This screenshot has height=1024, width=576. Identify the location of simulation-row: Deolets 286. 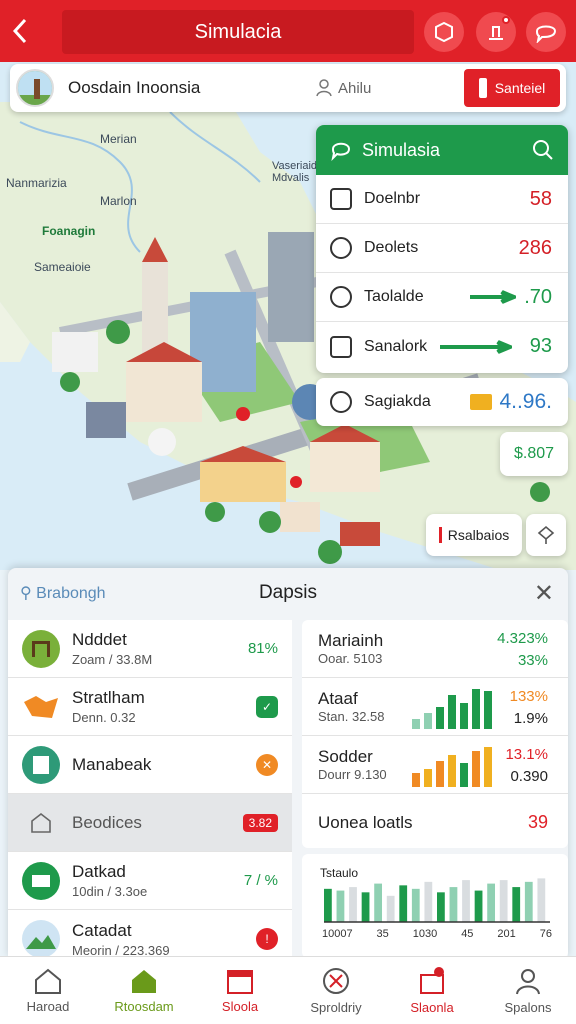
(442, 248).